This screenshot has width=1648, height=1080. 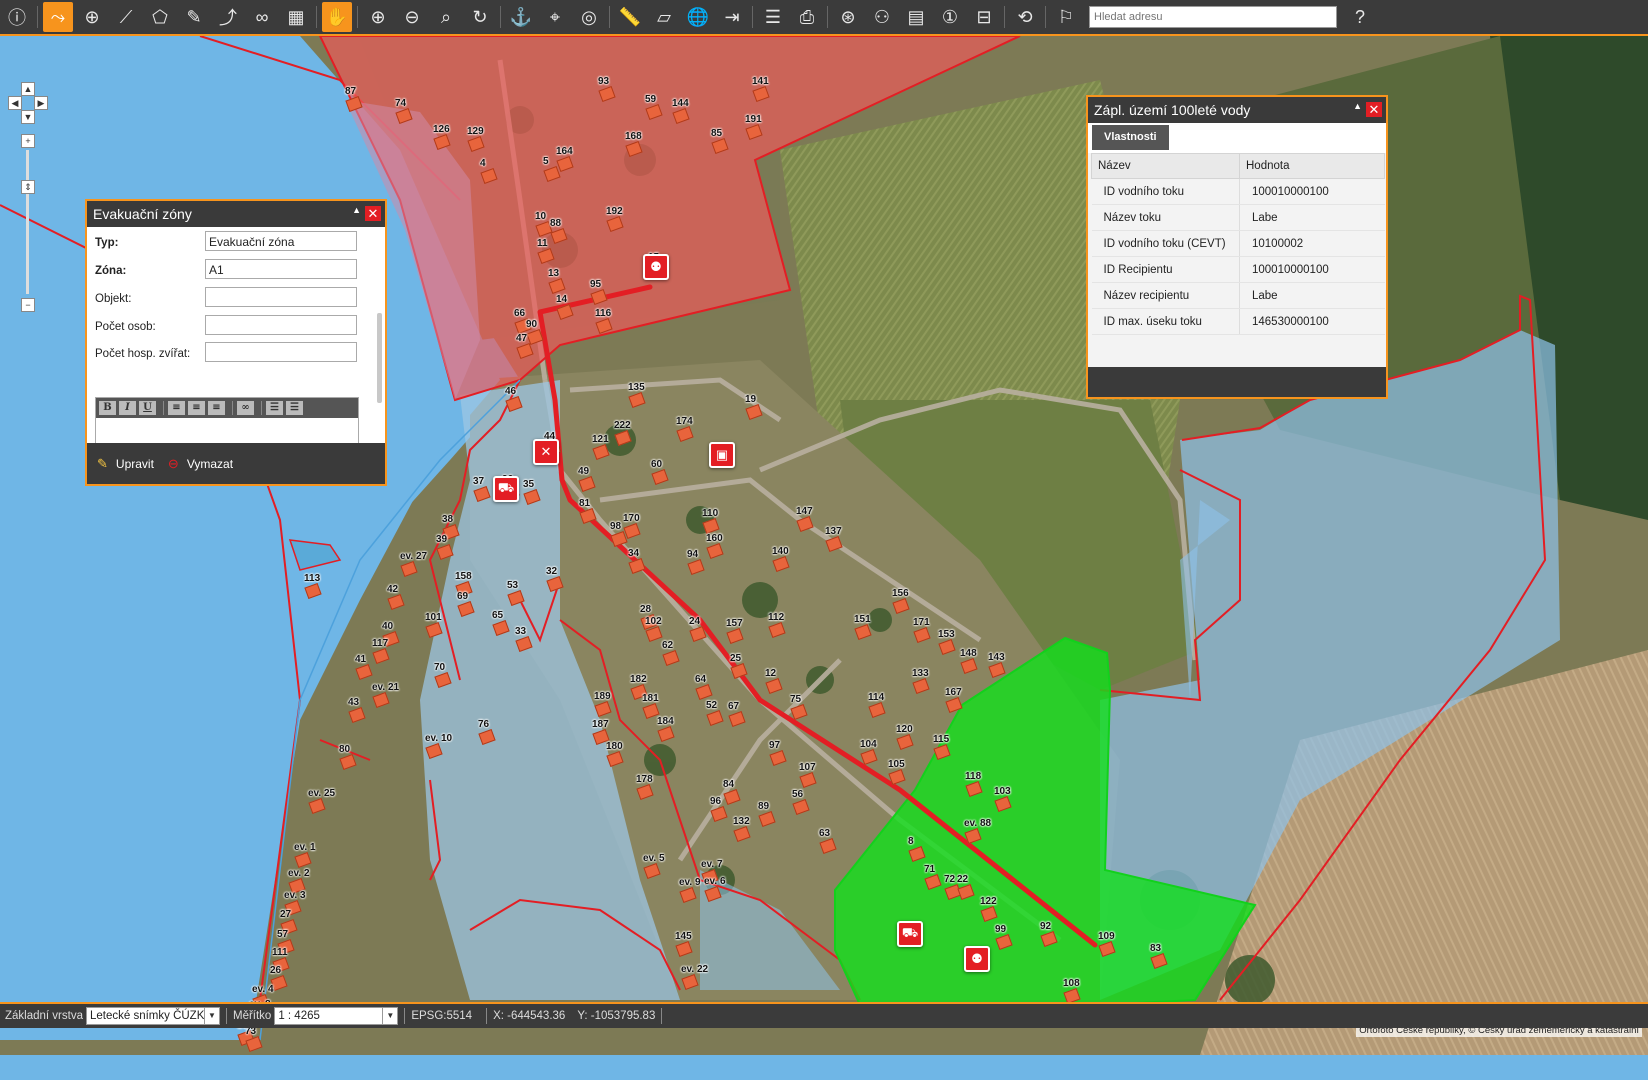 I want to click on bed-icon: ⊟, so click(x=984, y=17).